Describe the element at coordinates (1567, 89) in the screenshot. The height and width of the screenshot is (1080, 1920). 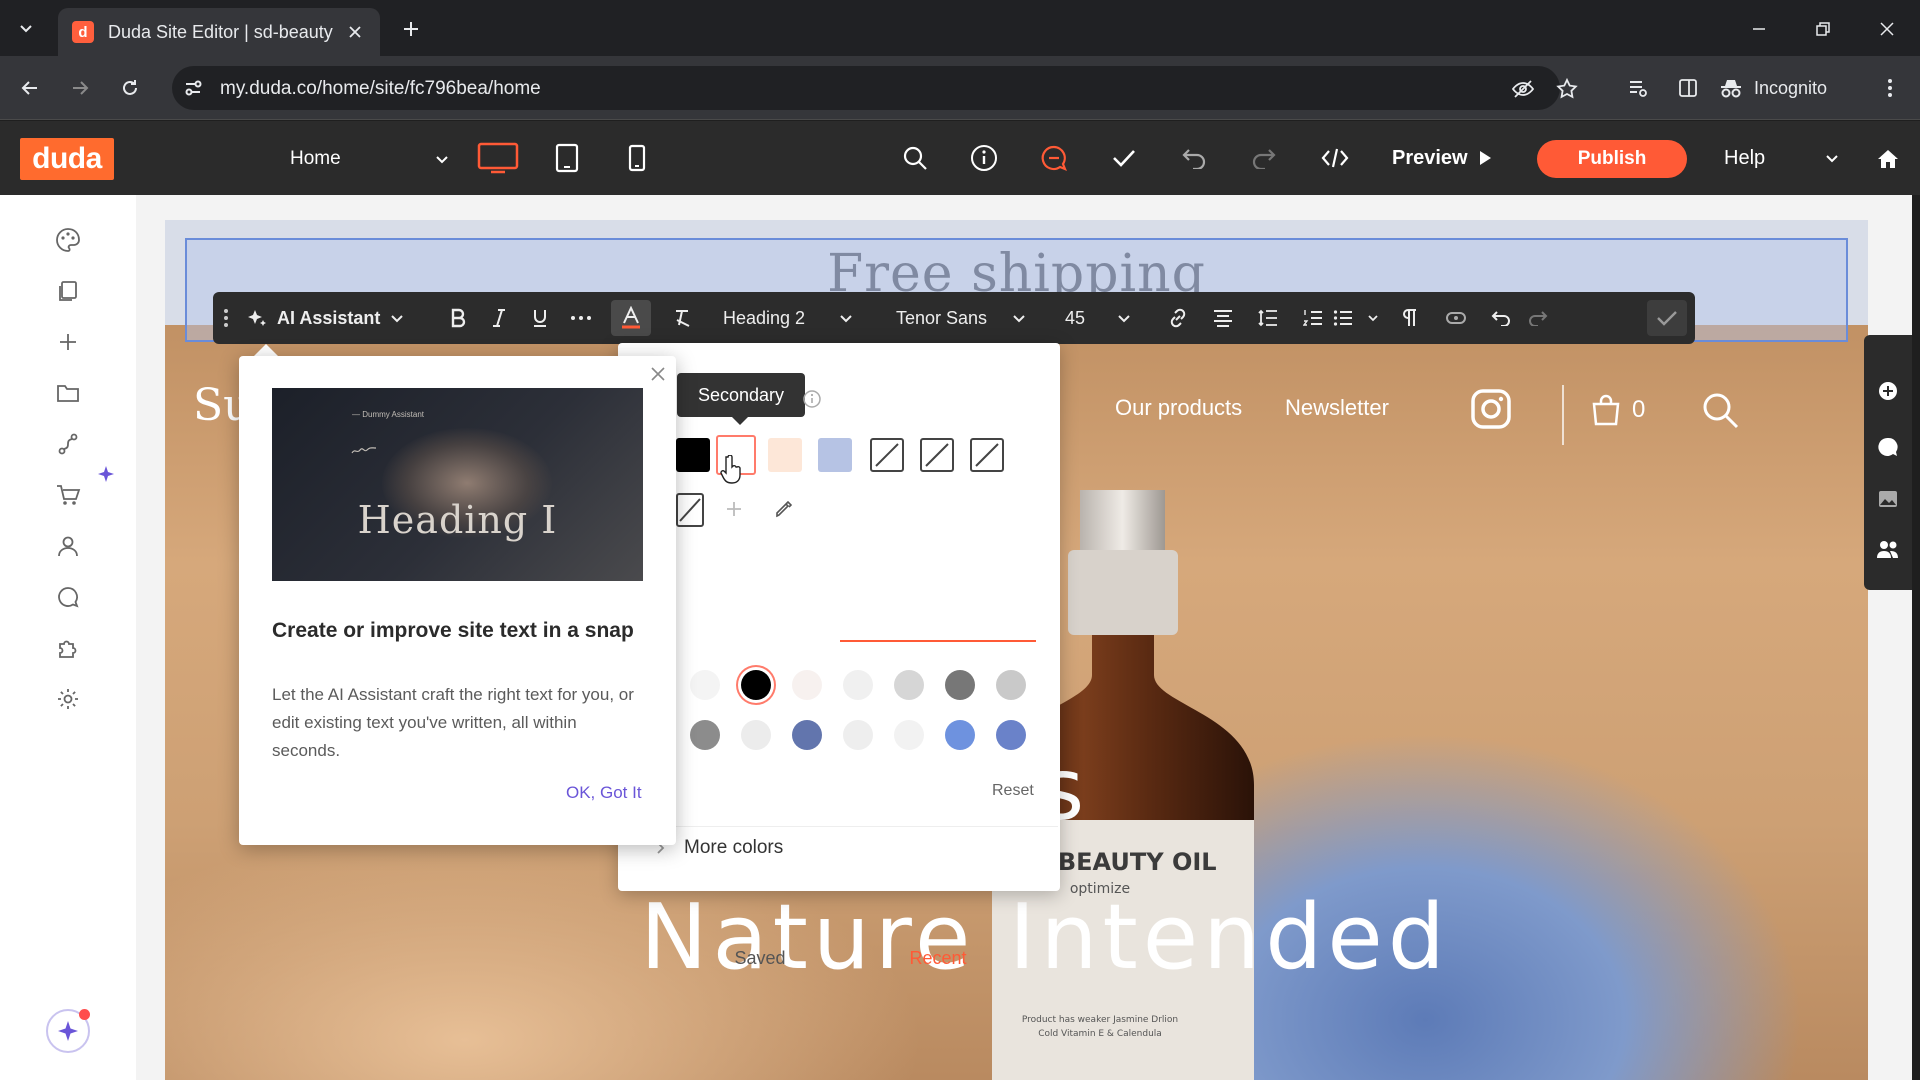
I see `bookmark-star-icon` at that location.